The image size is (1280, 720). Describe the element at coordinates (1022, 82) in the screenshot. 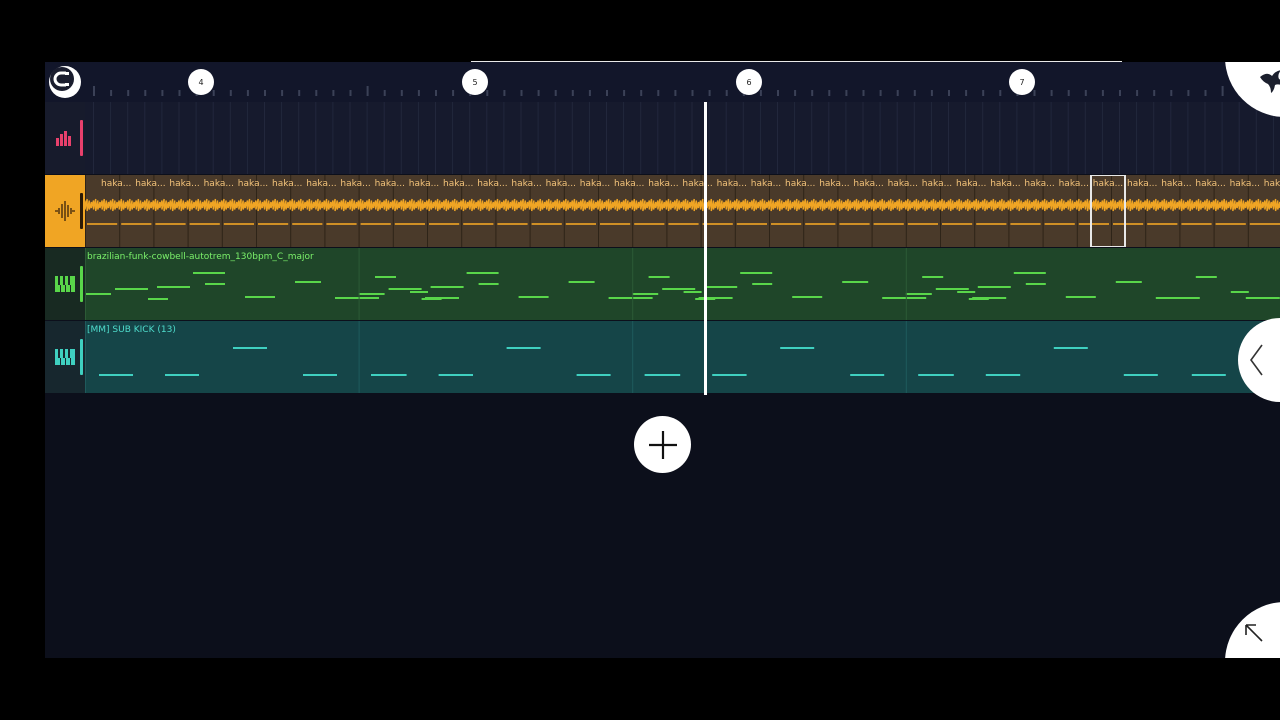

I see `bar-marker-7: 7` at that location.